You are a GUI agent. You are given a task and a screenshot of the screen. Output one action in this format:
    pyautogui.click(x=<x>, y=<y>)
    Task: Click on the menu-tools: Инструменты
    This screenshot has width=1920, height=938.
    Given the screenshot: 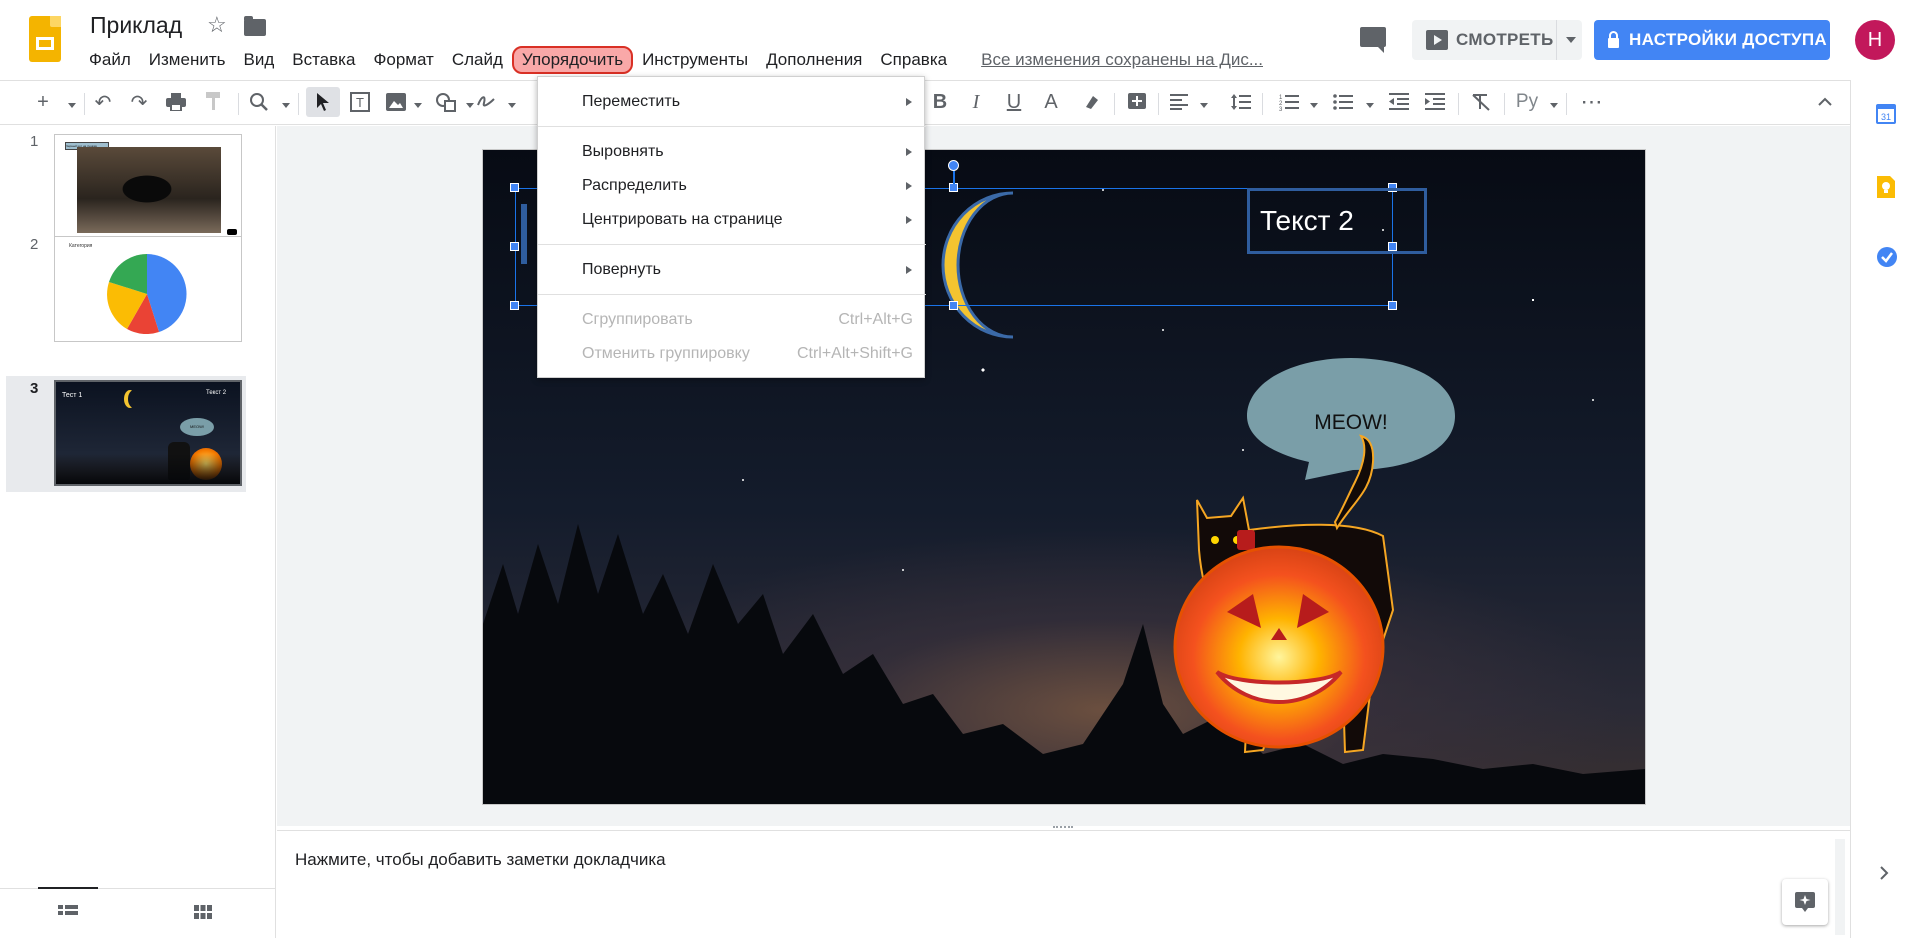 What is the action you would take?
    pyautogui.click(x=695, y=60)
    